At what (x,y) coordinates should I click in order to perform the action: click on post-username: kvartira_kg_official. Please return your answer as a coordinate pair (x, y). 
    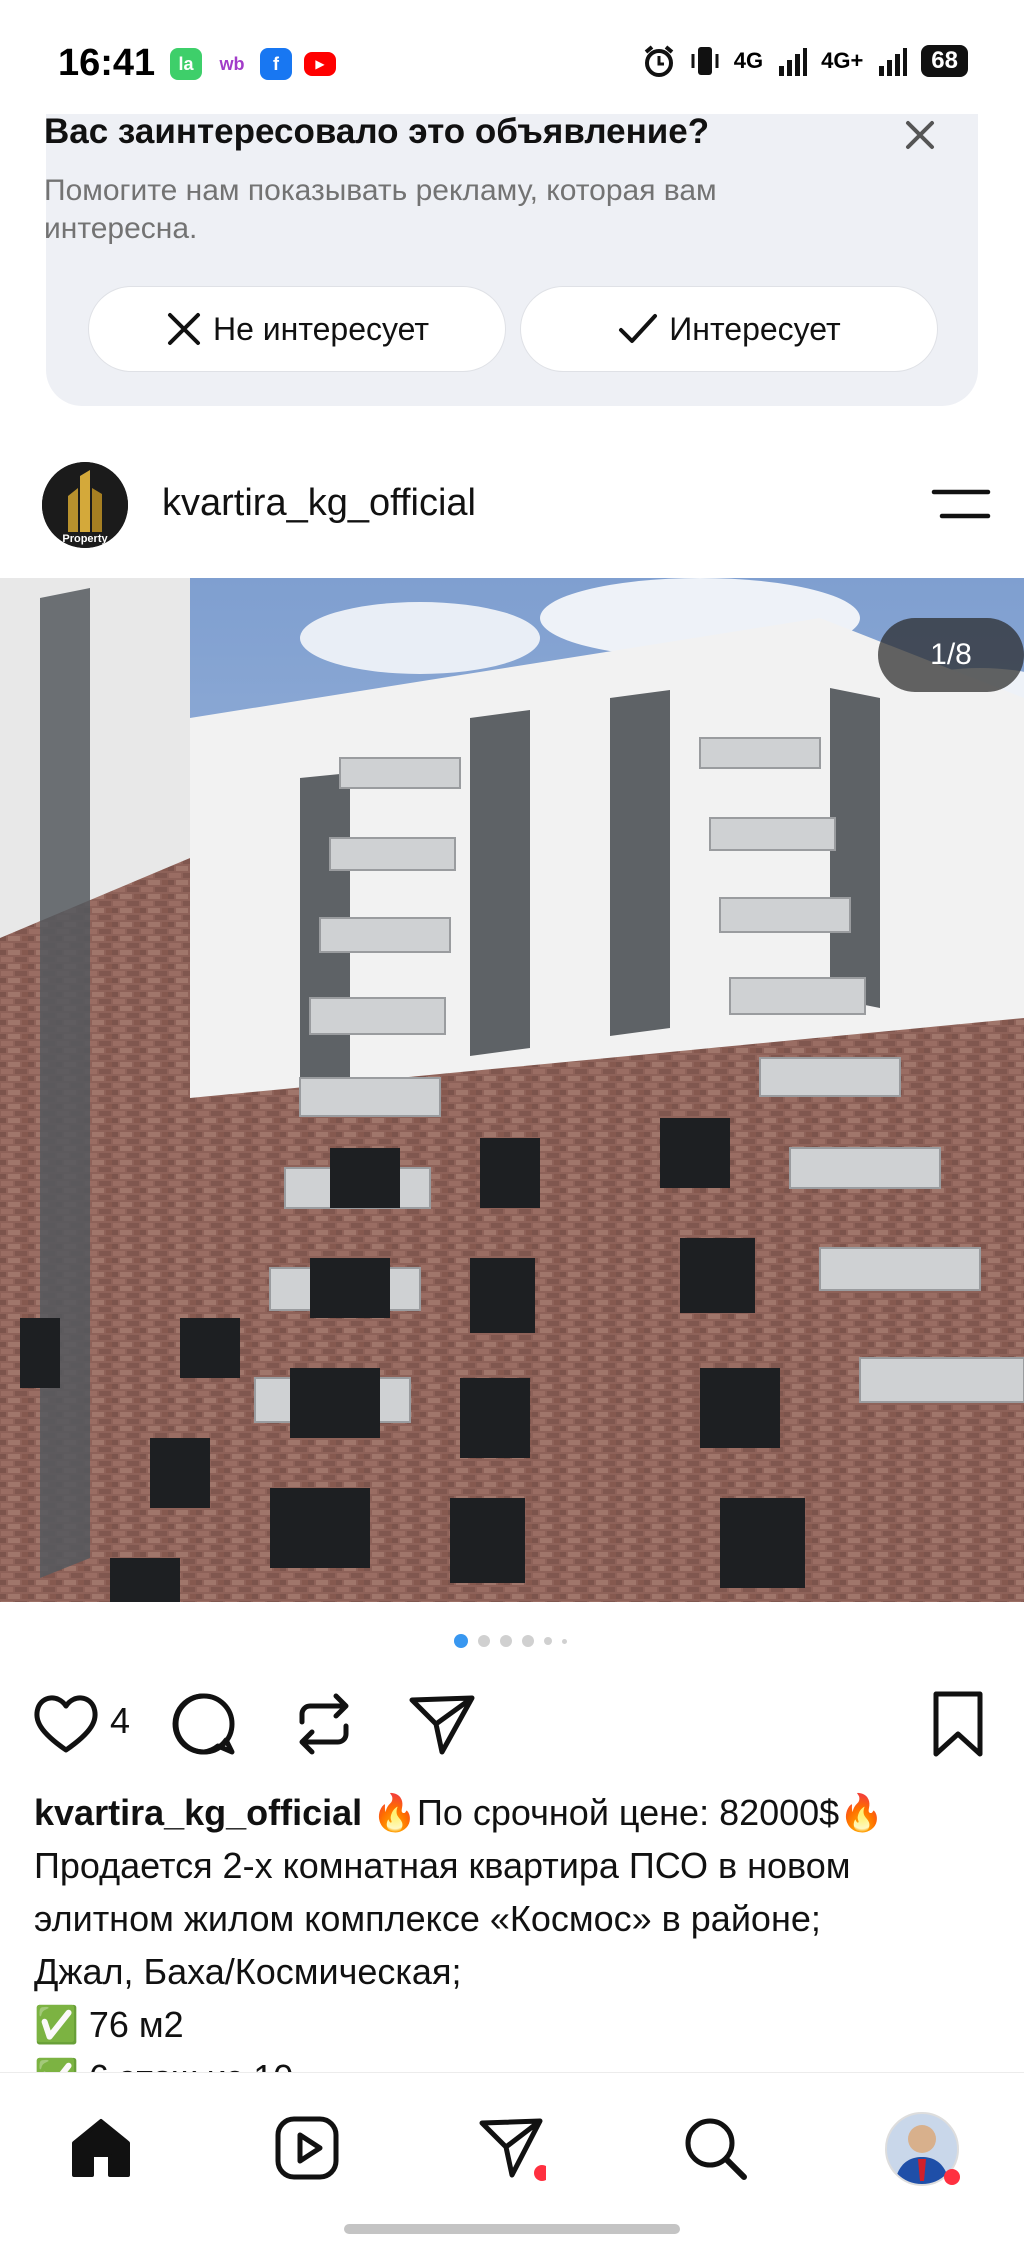
    Looking at the image, I should click on (319, 503).